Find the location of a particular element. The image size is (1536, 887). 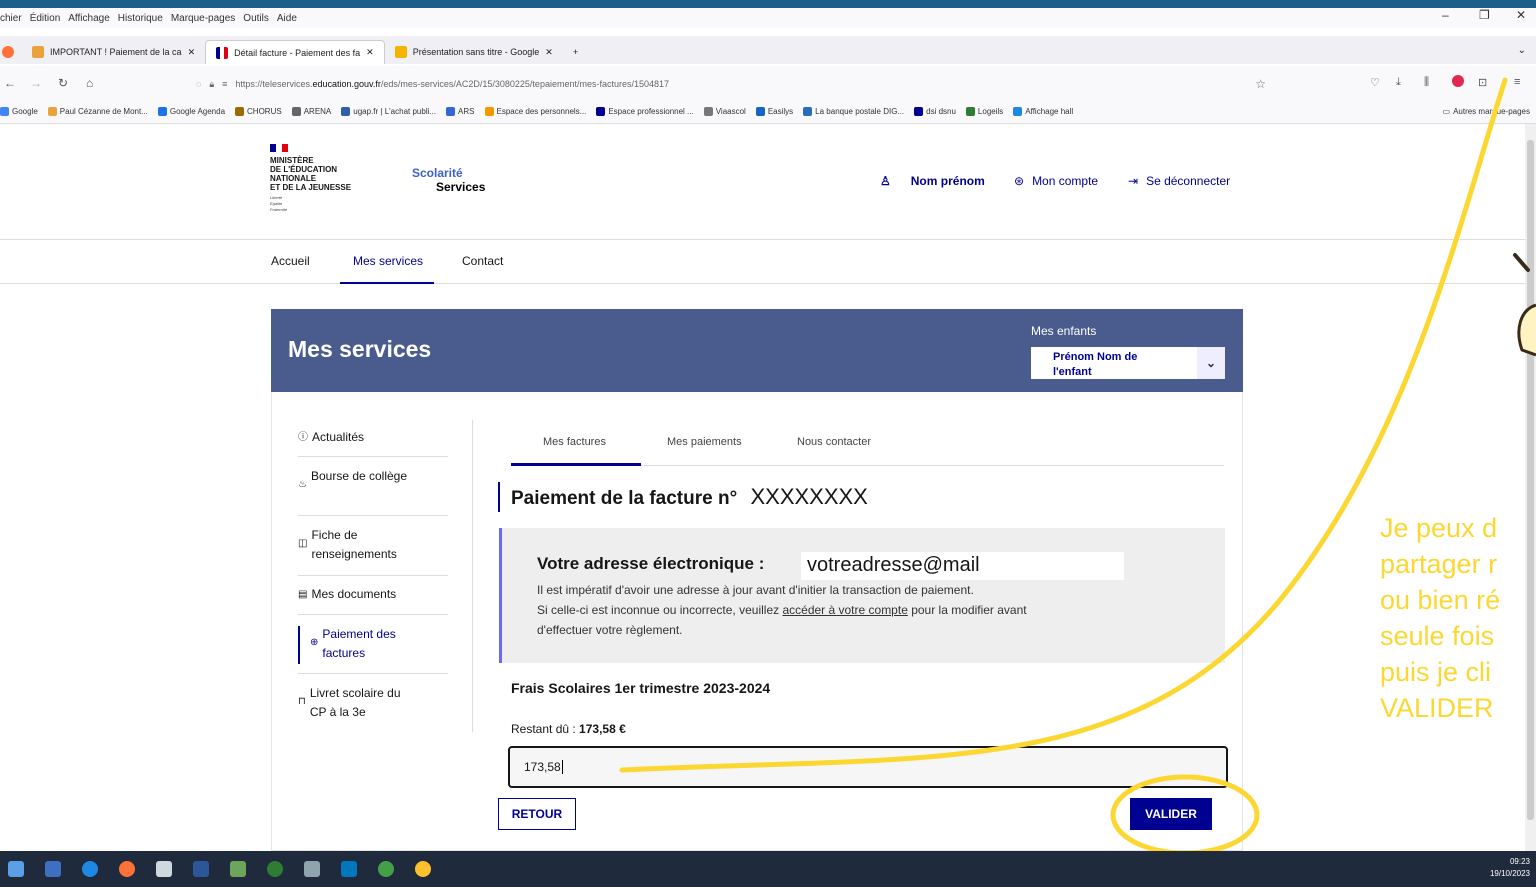

firefox-taskbar-icon is located at coordinates (127, 869).